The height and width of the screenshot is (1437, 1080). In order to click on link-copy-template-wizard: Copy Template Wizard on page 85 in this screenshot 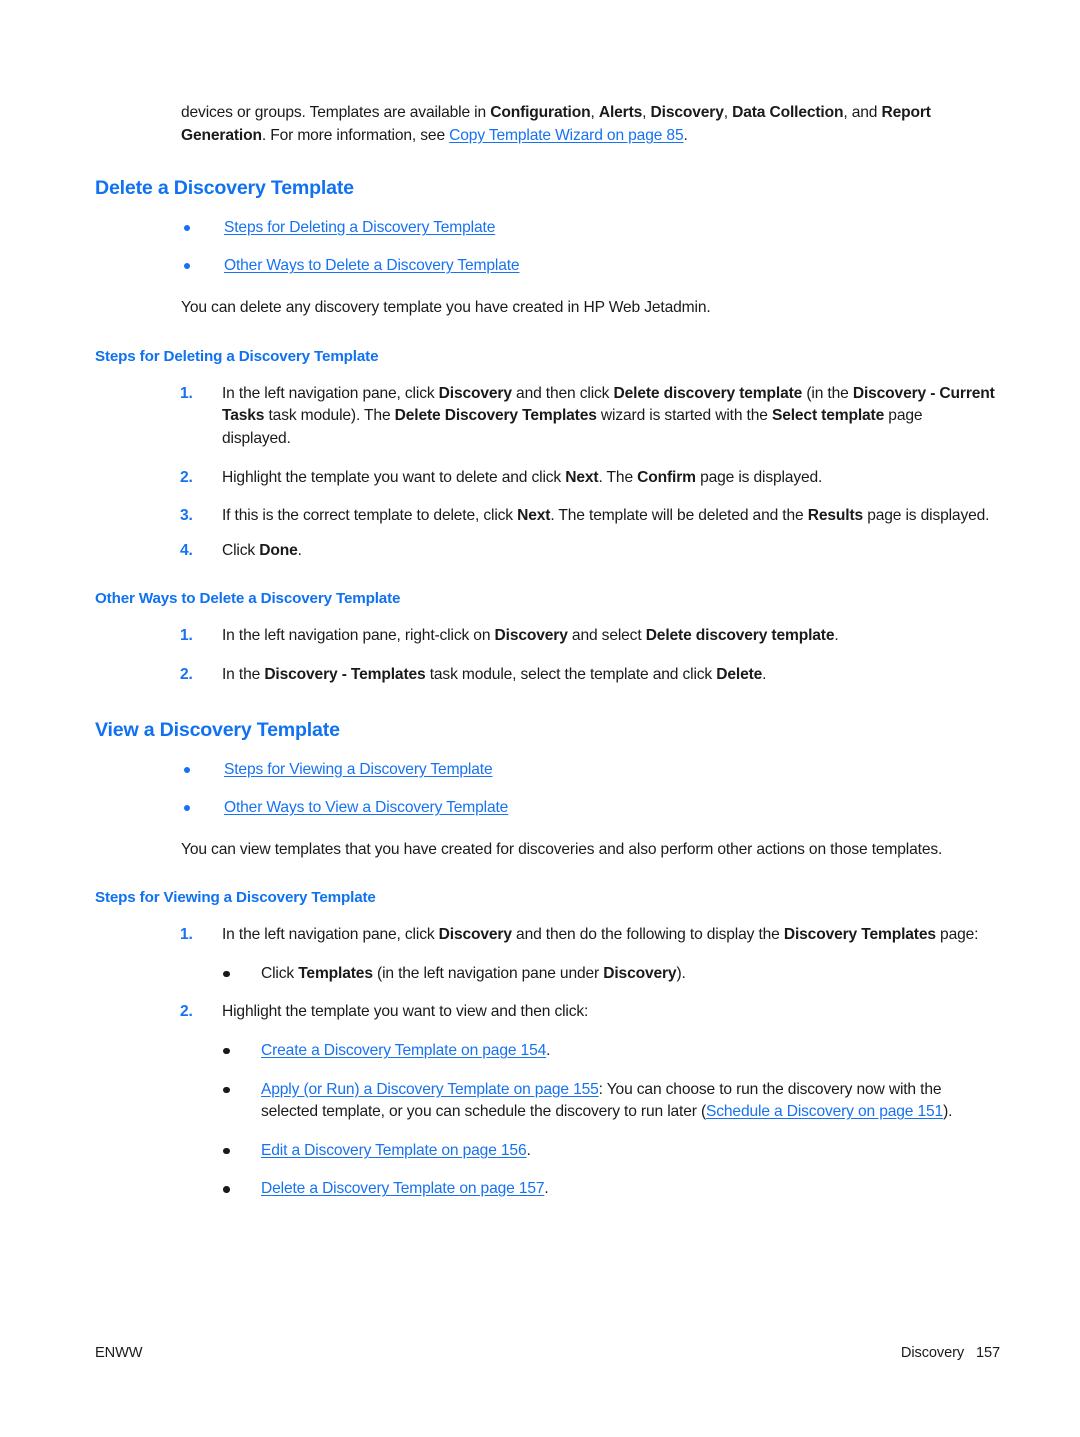, I will do `click(566, 135)`.